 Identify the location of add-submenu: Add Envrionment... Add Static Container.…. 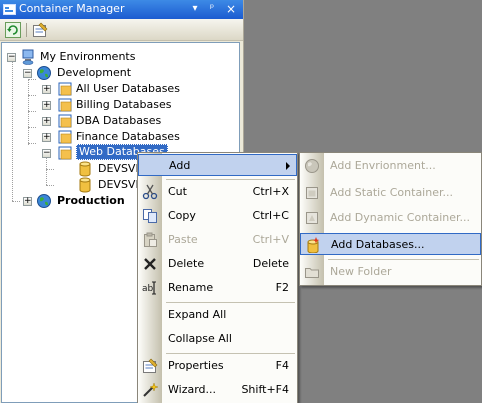
(390, 219).